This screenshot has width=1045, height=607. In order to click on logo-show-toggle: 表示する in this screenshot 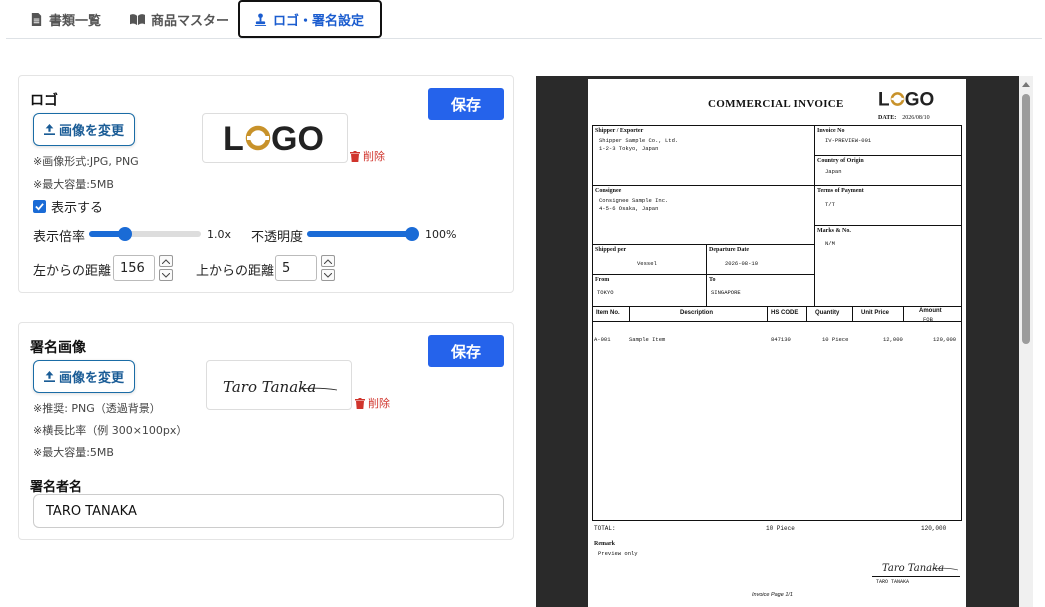, I will do `click(68, 206)`.